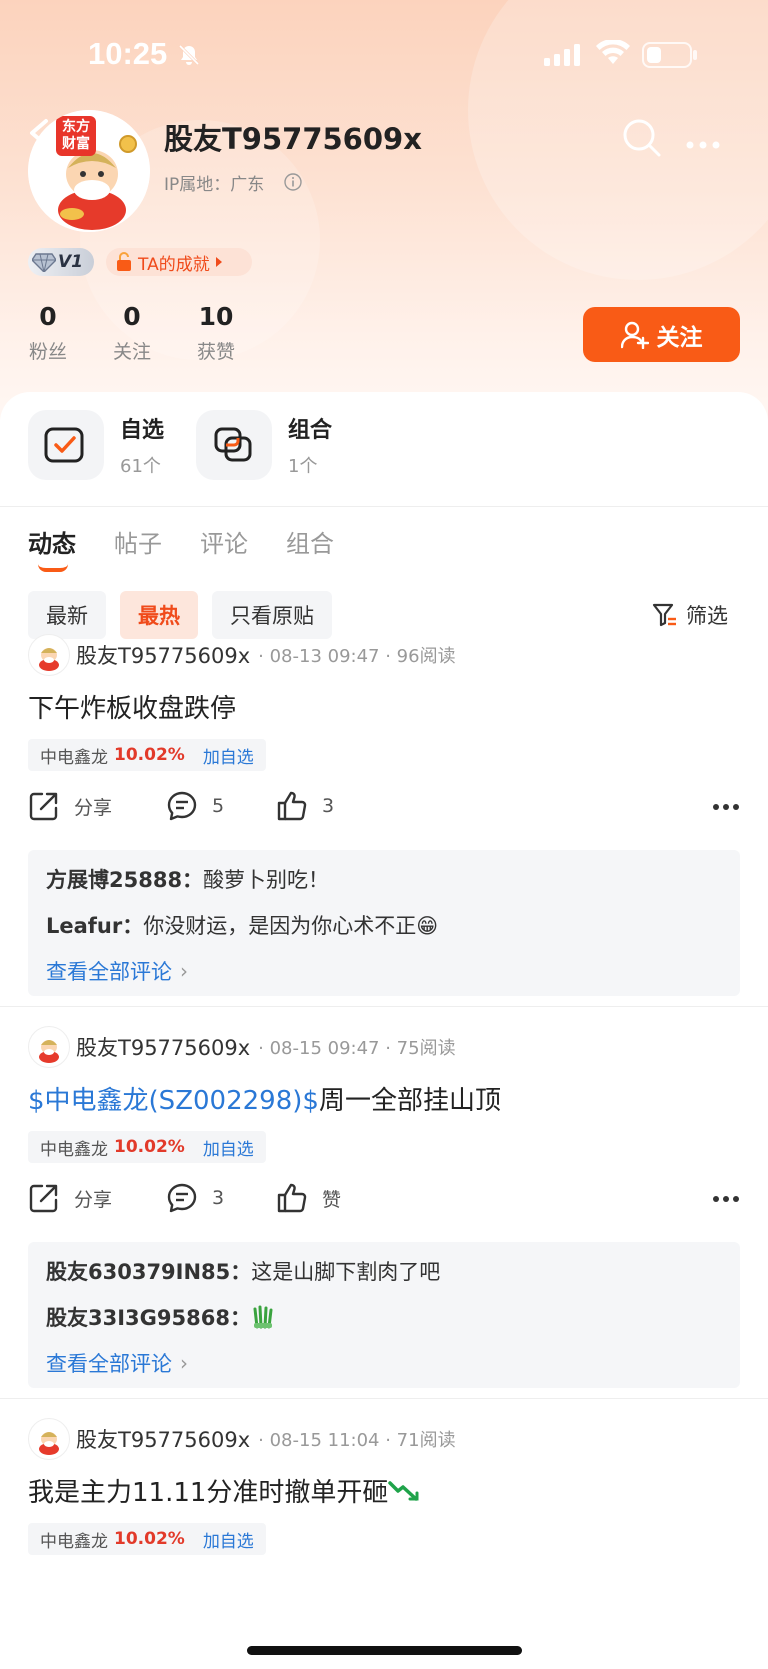 The width and height of the screenshot is (768, 1669). I want to click on home-indicator, so click(384, 1650).